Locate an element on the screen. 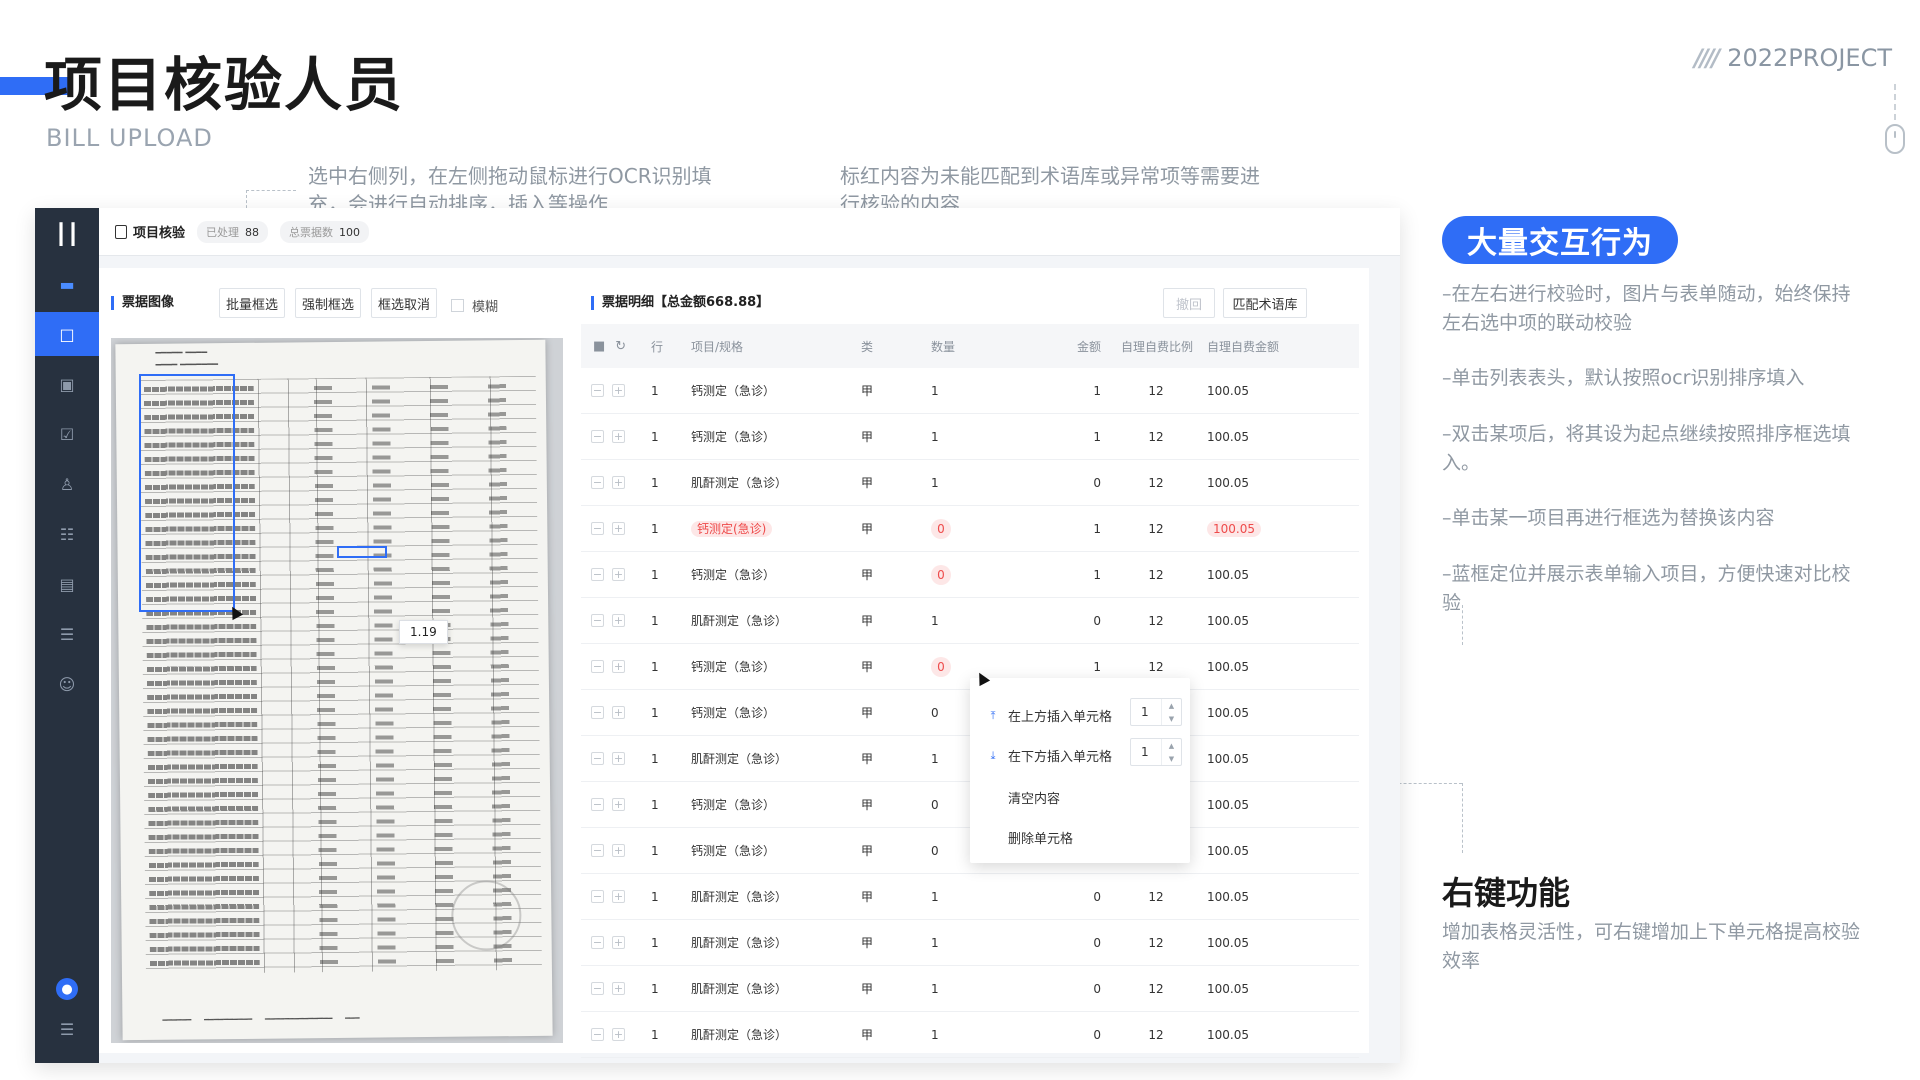 The height and width of the screenshot is (1080, 1920). cell-quantity: 0 is located at coordinates (991, 528).